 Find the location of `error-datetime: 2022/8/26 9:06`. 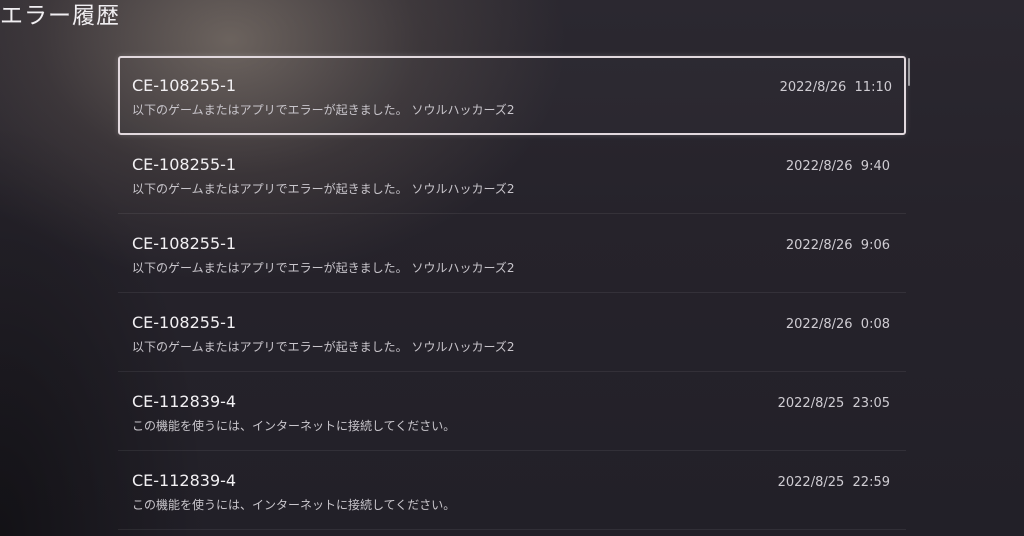

error-datetime: 2022/8/26 9:06 is located at coordinates (837, 245).